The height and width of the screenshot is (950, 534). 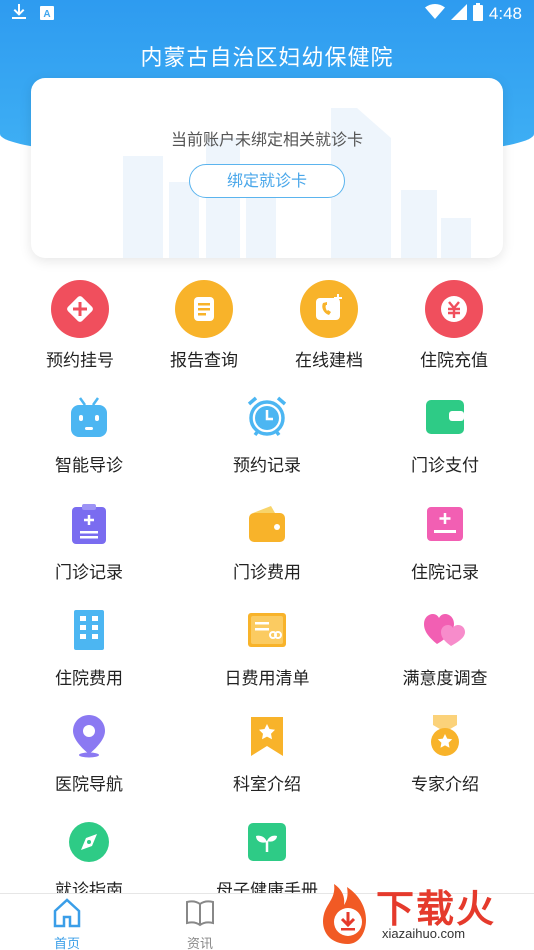 I want to click on grid-item-department-intro: 科室介绍, so click(x=267, y=754).